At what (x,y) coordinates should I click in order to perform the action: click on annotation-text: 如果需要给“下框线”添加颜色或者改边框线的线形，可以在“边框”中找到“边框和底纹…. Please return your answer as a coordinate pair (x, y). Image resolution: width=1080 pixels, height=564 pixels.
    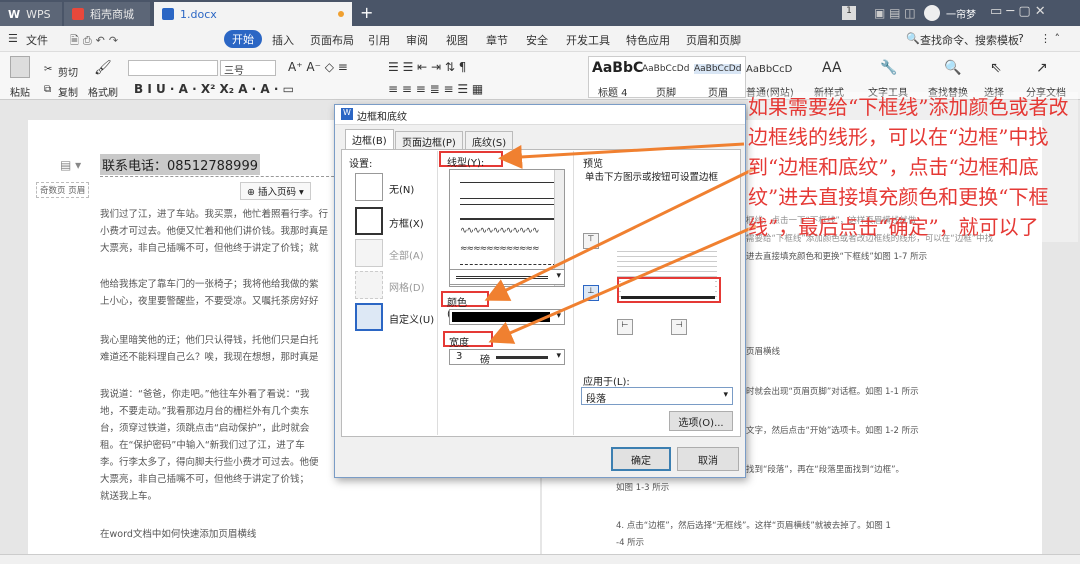
    Looking at the image, I should click on (913, 167).